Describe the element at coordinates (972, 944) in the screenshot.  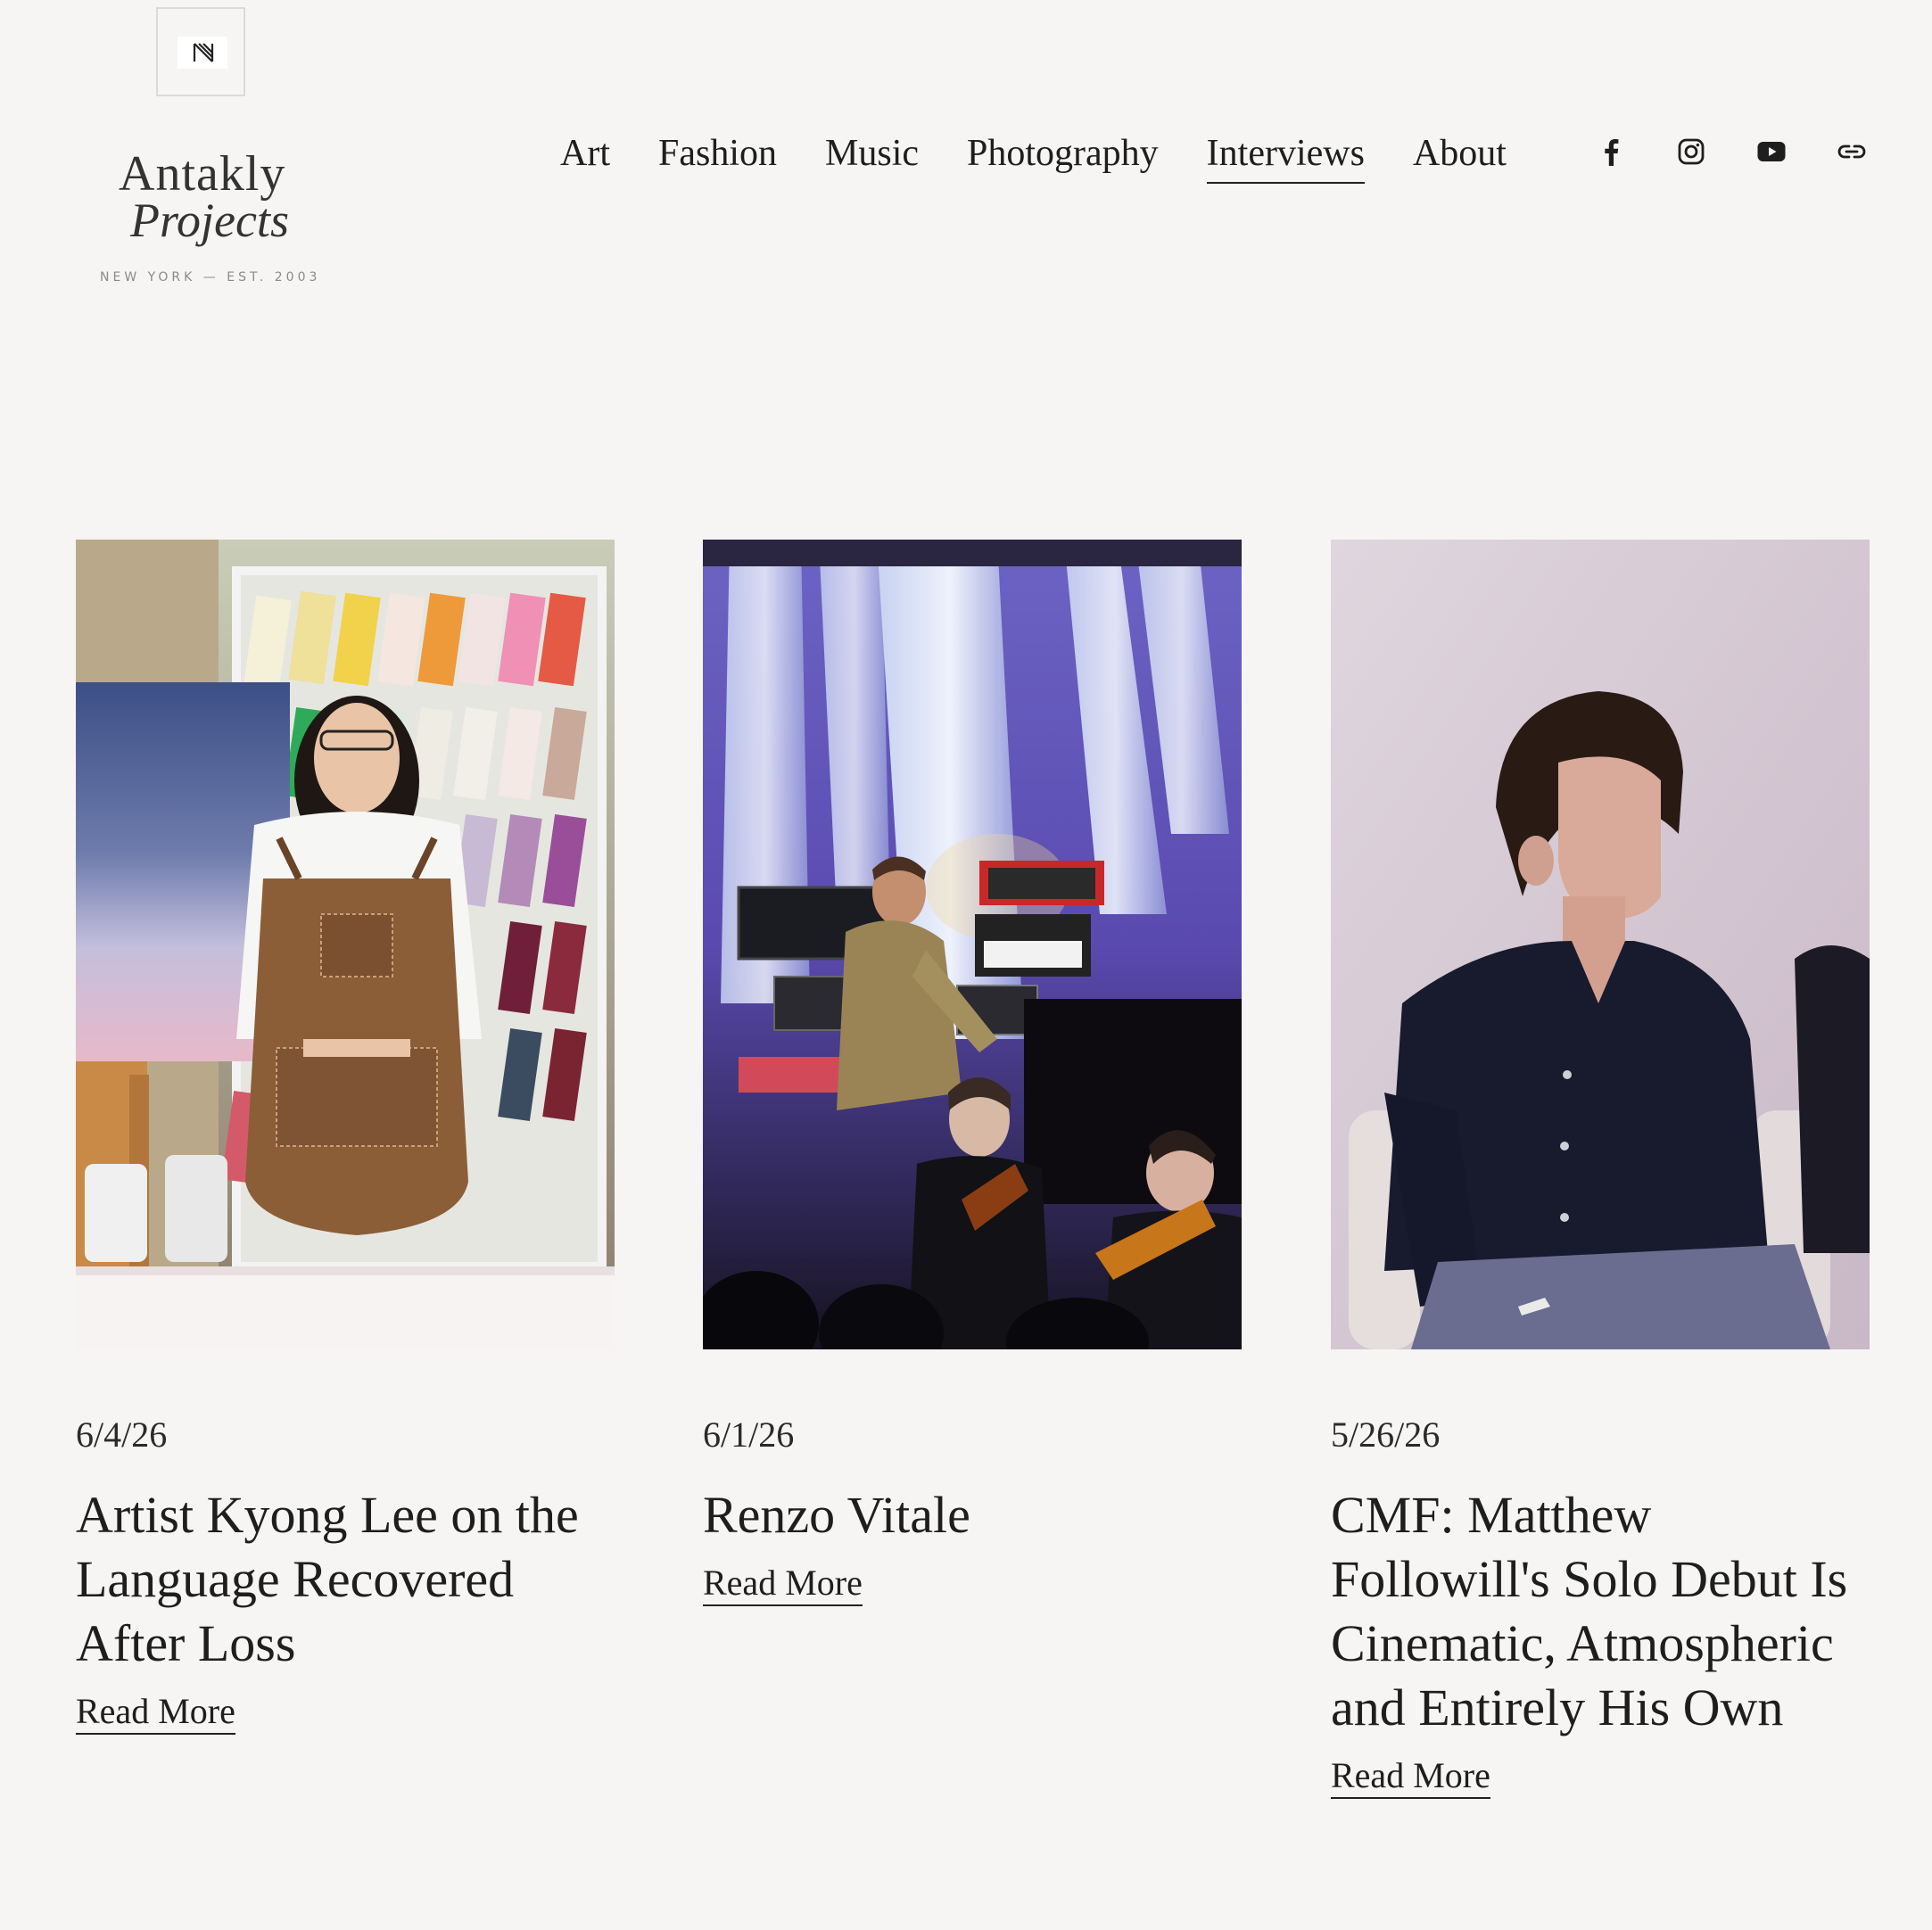
I see `post-image-concert` at that location.